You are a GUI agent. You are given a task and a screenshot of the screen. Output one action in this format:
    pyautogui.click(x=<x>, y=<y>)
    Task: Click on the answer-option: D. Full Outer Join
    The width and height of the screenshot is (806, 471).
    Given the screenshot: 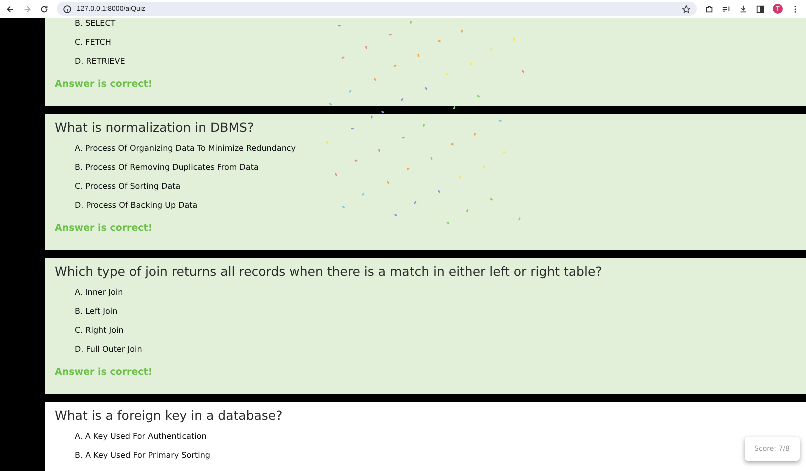 What is the action you would take?
    pyautogui.click(x=108, y=350)
    